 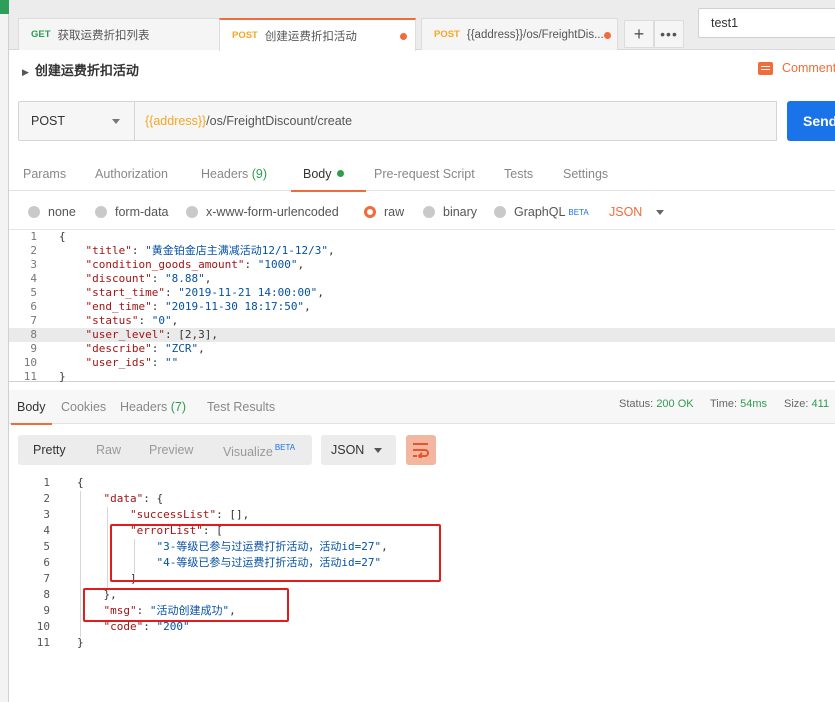 What do you see at coordinates (450, 212) in the screenshot?
I see `body-option-binary: binary` at bounding box center [450, 212].